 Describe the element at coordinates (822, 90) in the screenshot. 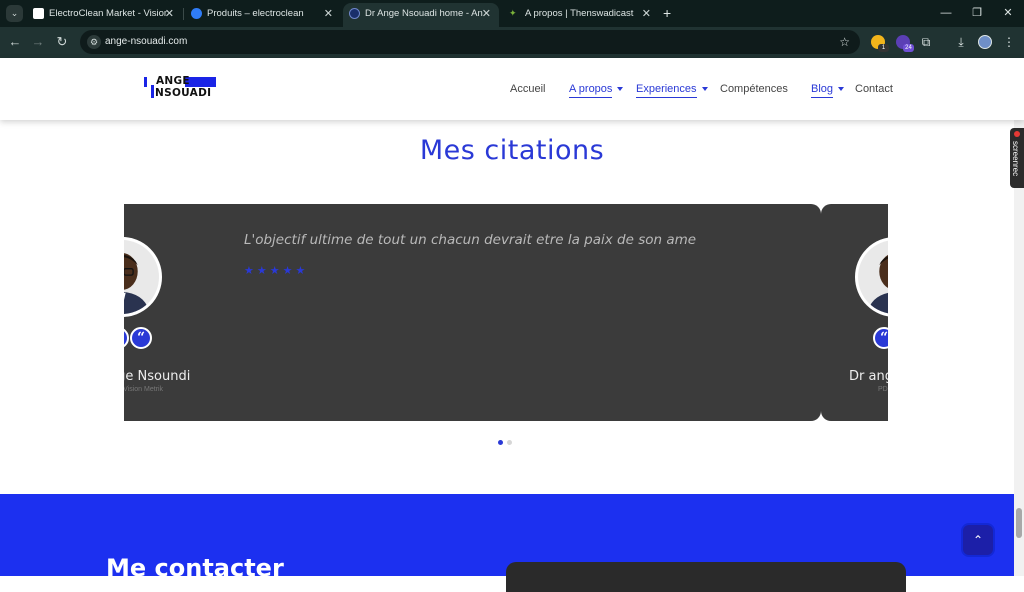

I see `nav-label: Blog` at that location.